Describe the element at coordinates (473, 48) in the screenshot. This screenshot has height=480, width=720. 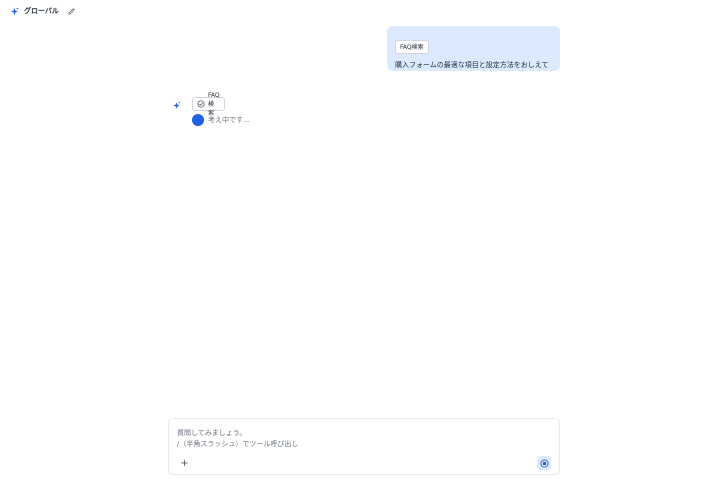
I see `user-message-bubble: FAQ検索 購入フォームの最適な項目と設定方法をおしえて` at that location.